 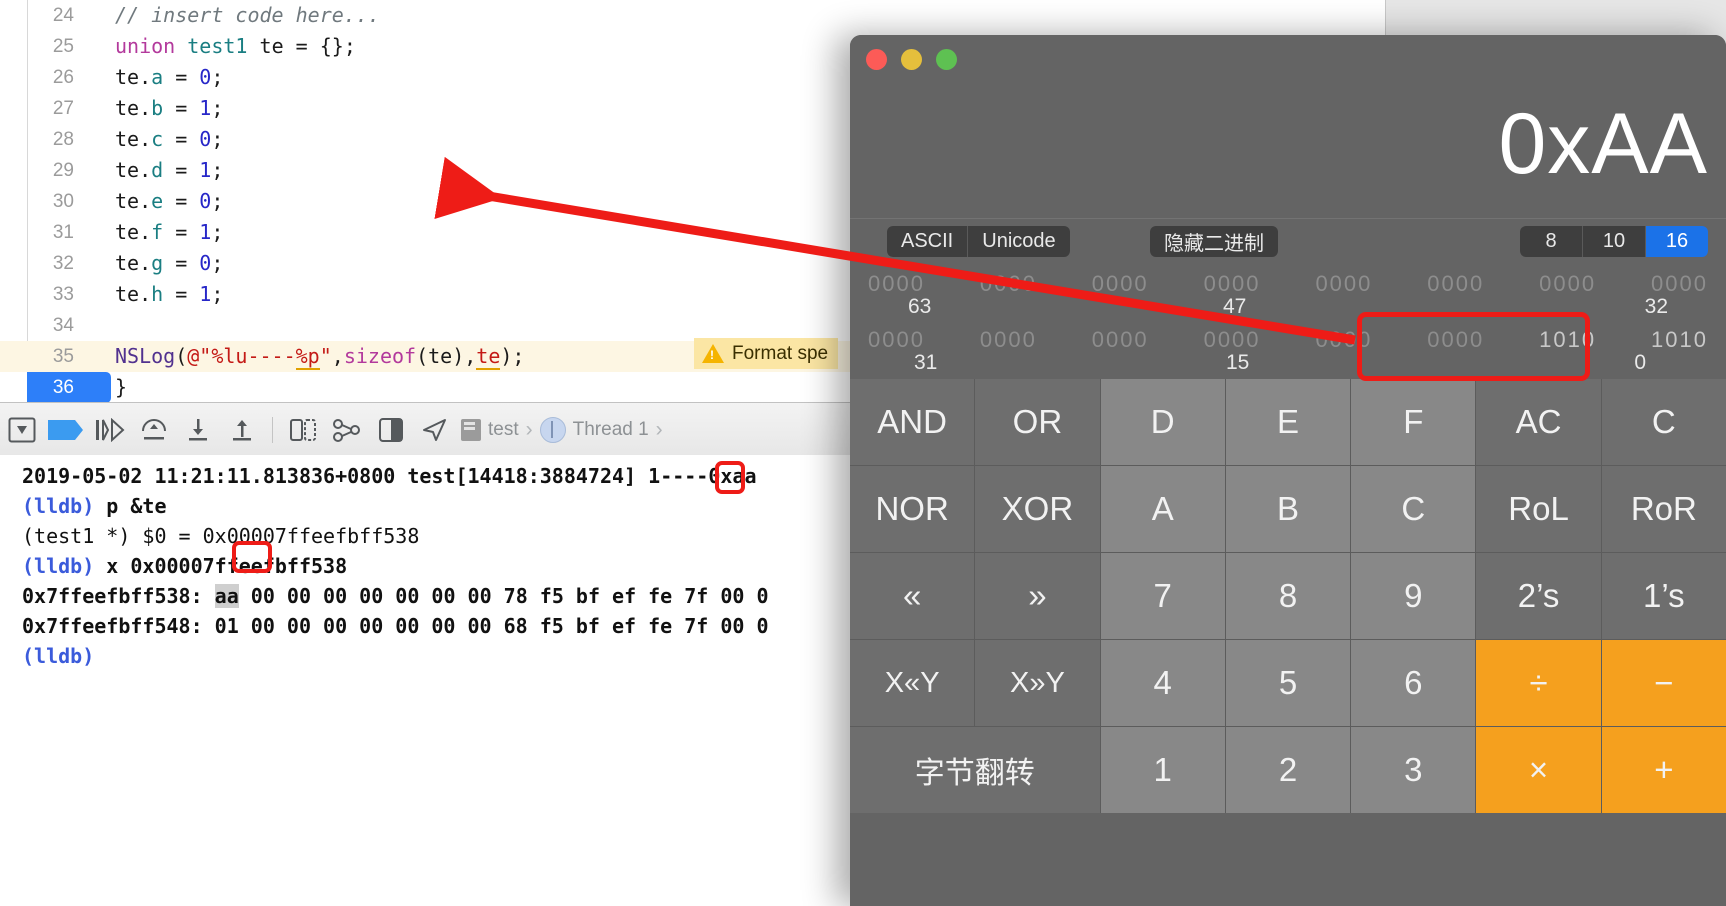 What do you see at coordinates (1019, 241) in the screenshot?
I see `charset-button-unicode: Unicode` at bounding box center [1019, 241].